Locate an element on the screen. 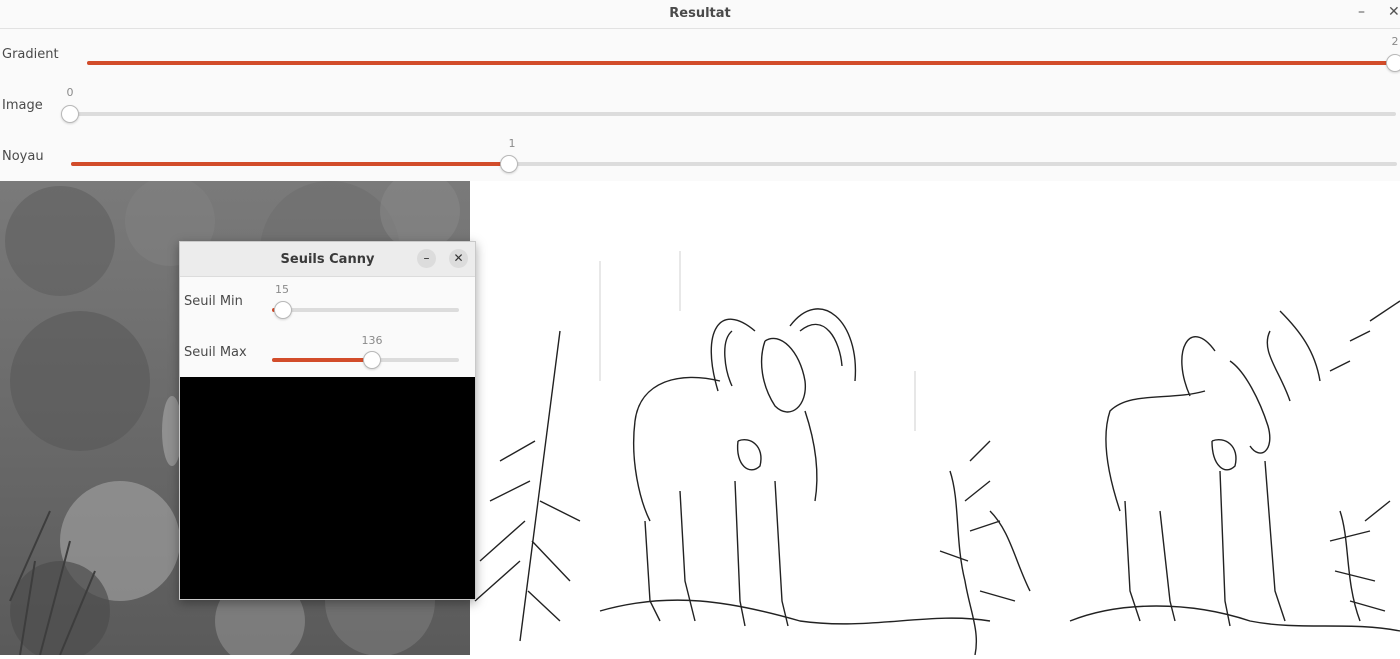 This screenshot has width=1400, height=659. seuil-max-slider is located at coordinates (365, 360).